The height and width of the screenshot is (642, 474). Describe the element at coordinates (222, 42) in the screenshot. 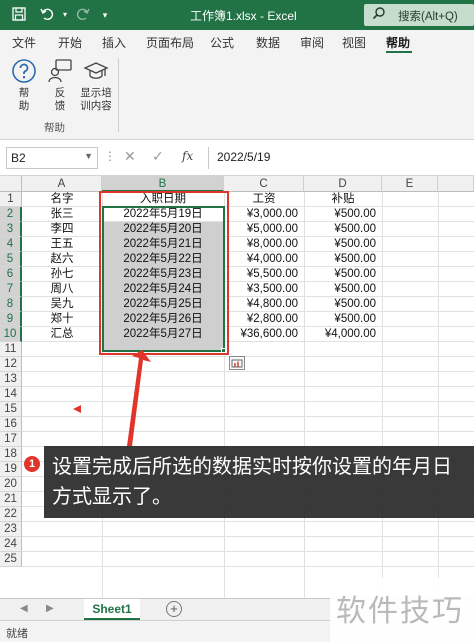

I see `tab-formulas: 公式` at that location.